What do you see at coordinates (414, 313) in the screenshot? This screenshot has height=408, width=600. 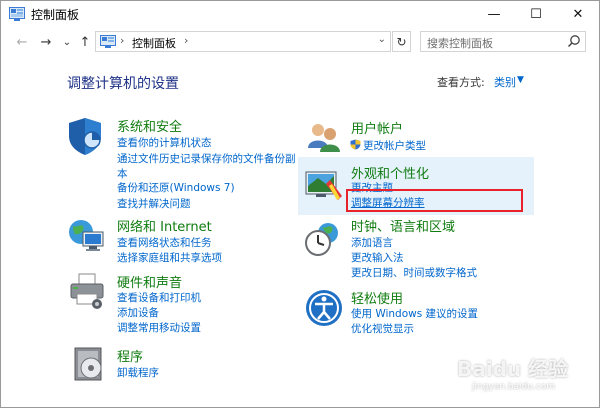 I see `link-recommended-settings: 使用 Windows 建议的设置` at bounding box center [414, 313].